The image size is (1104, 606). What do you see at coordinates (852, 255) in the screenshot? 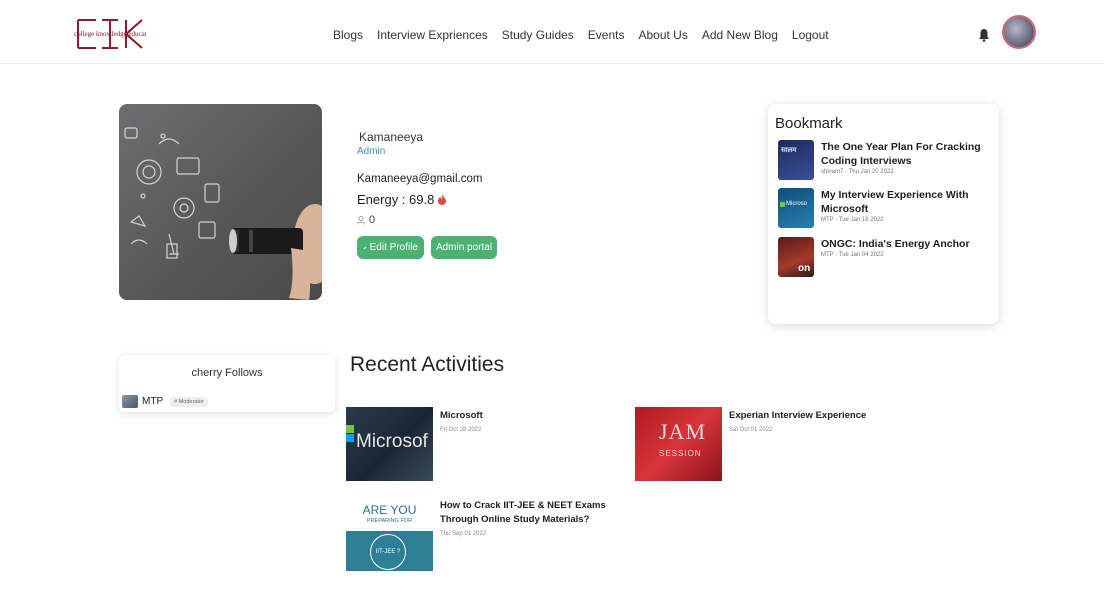
I see `bookmark-item-meta: MTP - Tue Jan 04 2022` at bounding box center [852, 255].